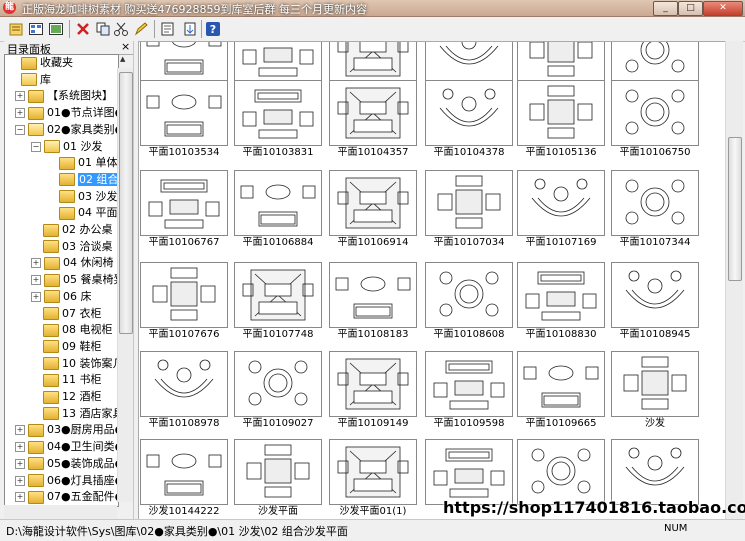 This screenshot has height=541, width=745. I want to click on tree-node: 03 沙发过, so click(82, 197).